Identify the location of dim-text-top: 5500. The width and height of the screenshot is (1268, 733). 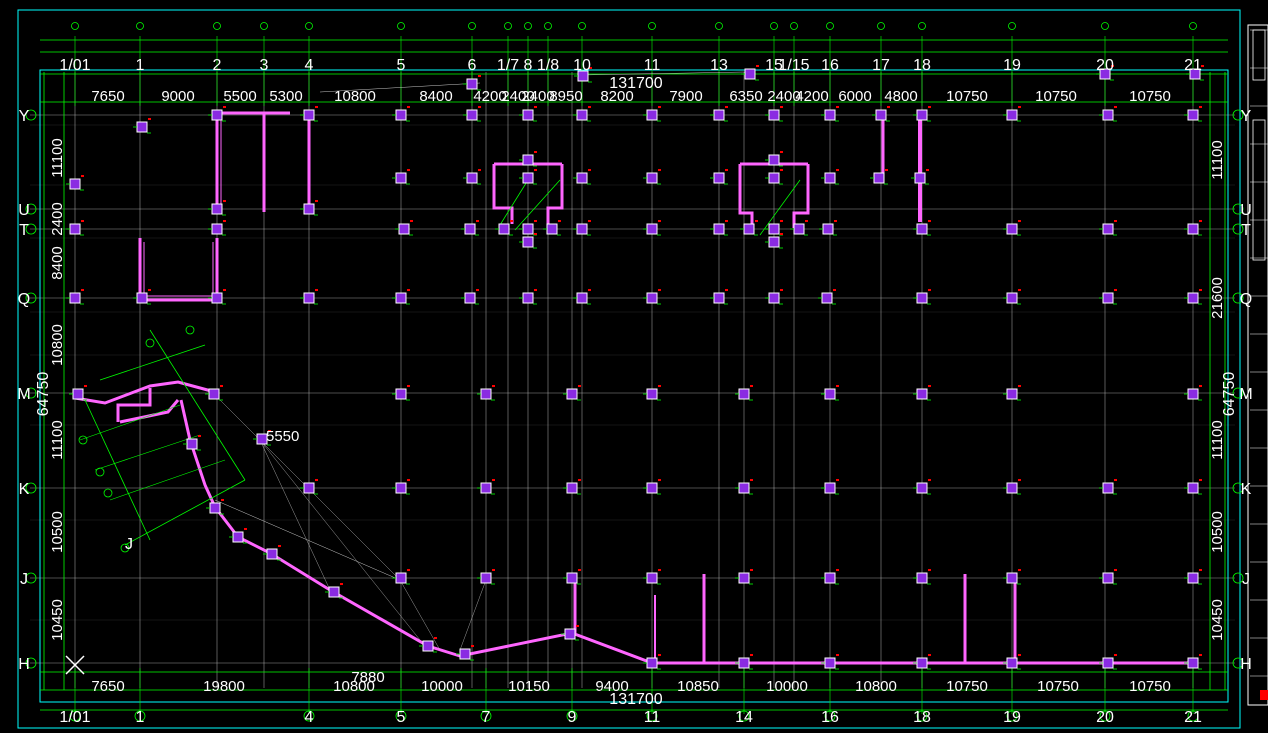
(239, 96).